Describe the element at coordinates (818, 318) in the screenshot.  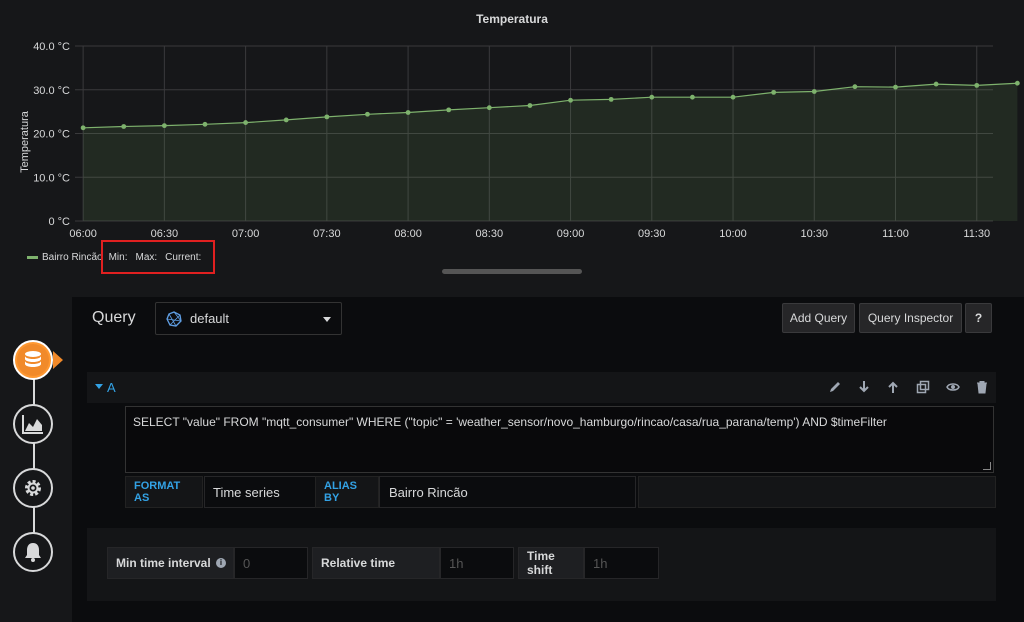
I see `add-query-button: Add Query` at that location.